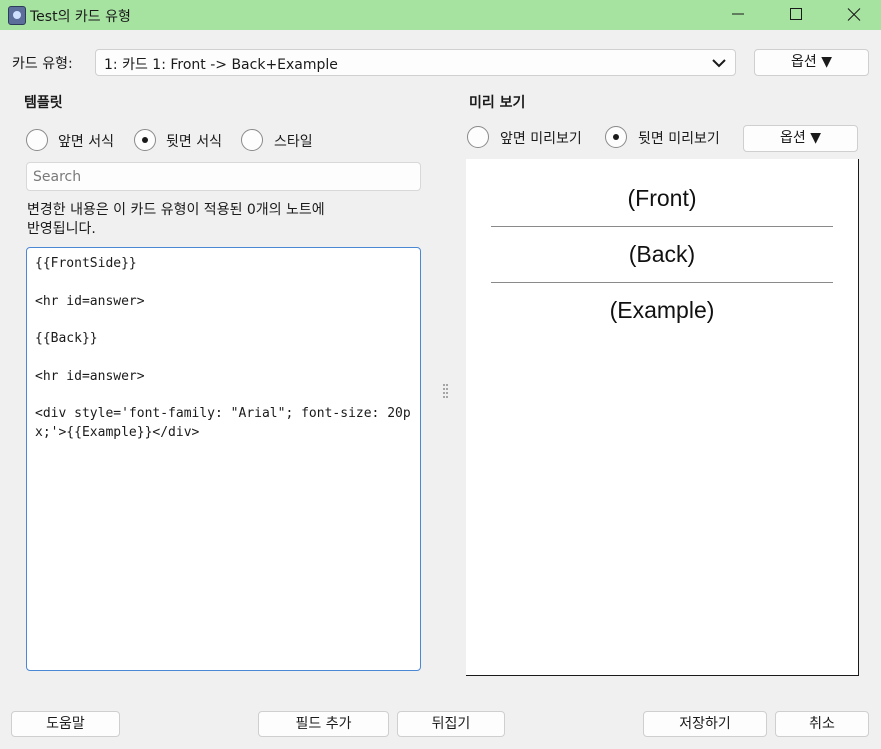  I want to click on radio-back-preview-label: 뒷면 미리보기, so click(679, 138).